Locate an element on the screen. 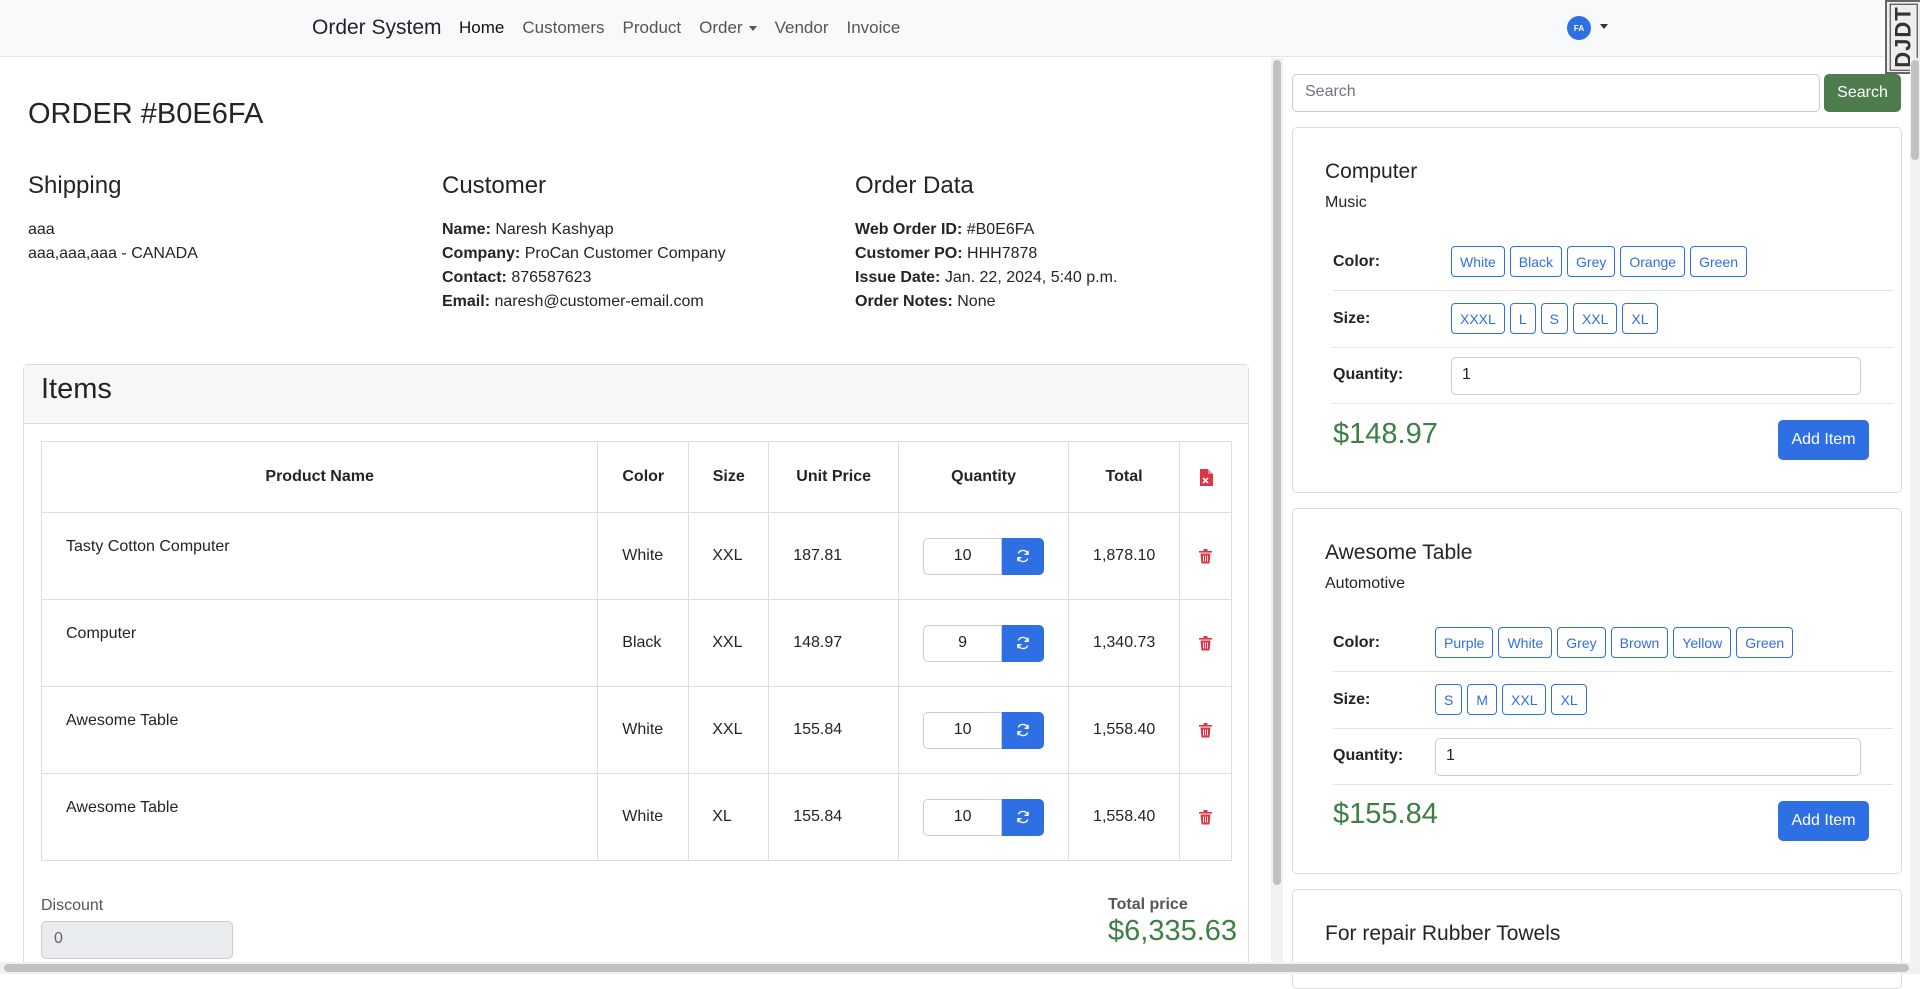 This screenshot has height=989, width=1920. discount-input: 0 is located at coordinates (137, 940).